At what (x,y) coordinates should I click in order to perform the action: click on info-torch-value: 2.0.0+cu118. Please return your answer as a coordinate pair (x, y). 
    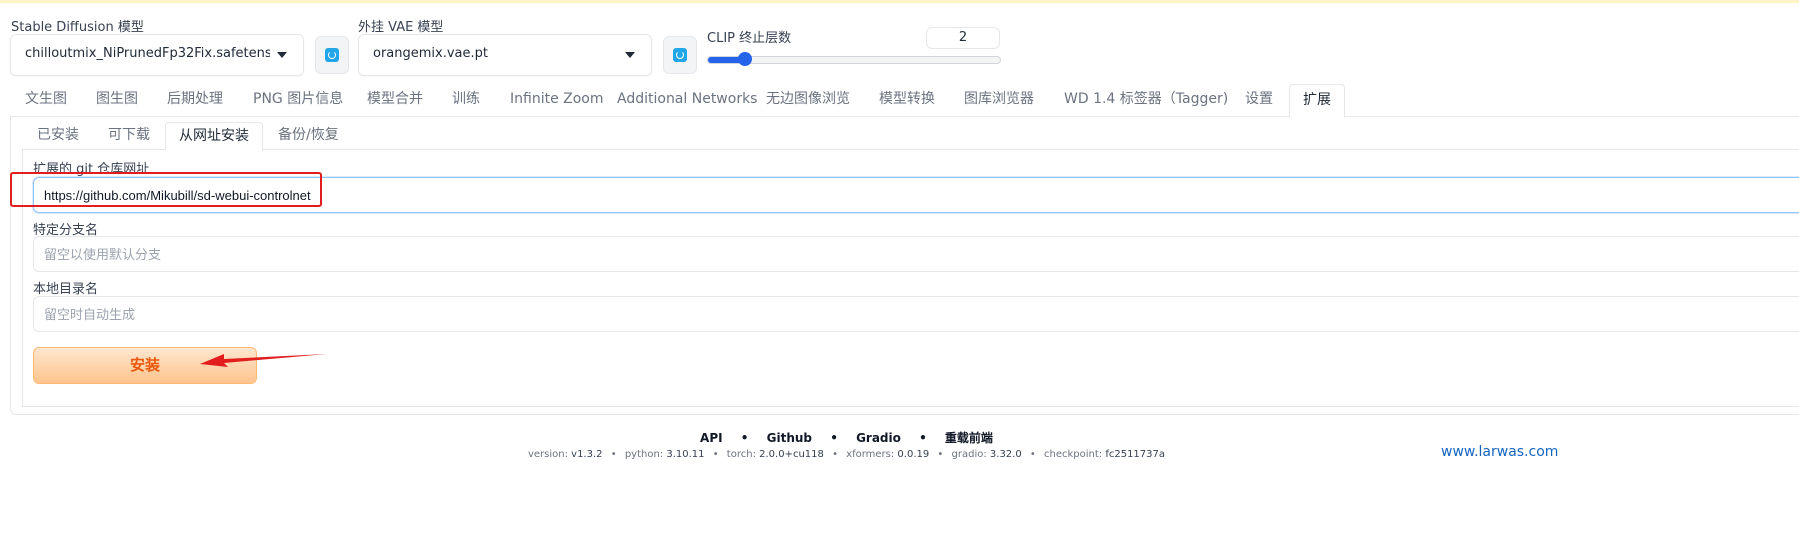
    Looking at the image, I should click on (791, 454).